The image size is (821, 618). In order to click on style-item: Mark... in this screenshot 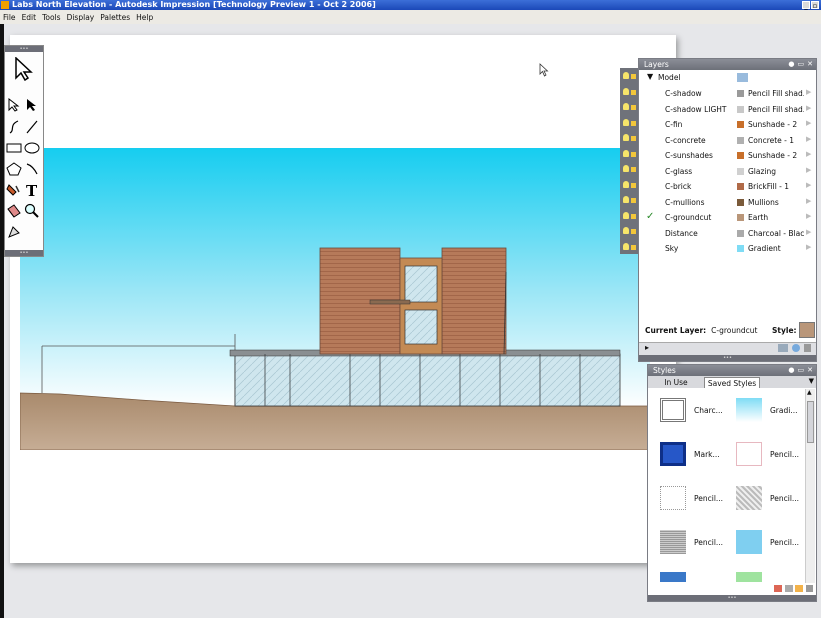, I will do `click(689, 456)`.